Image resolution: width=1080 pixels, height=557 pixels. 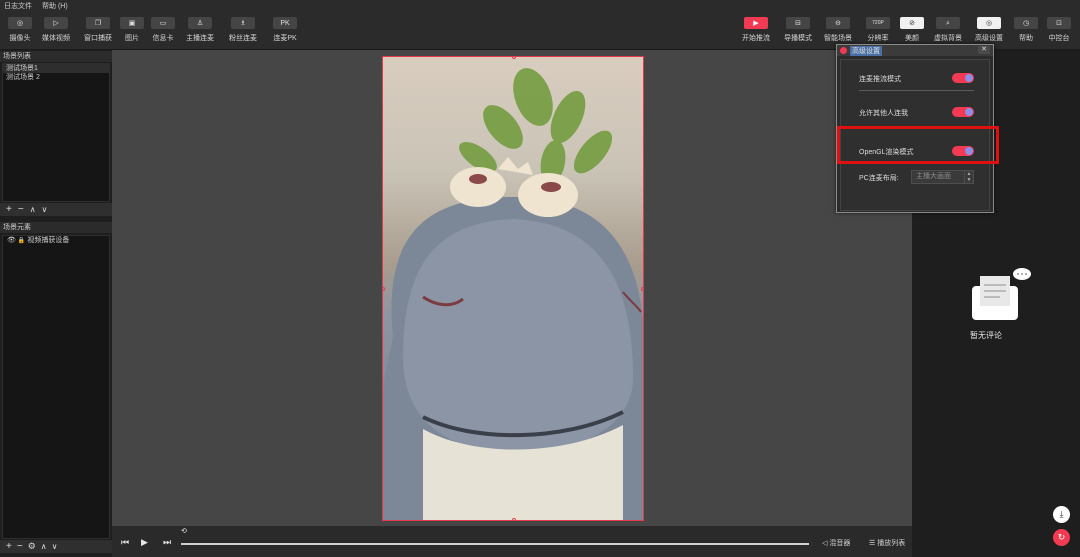 What do you see at coordinates (163, 38) in the screenshot?
I see `toolbar-label: 信息卡` at bounding box center [163, 38].